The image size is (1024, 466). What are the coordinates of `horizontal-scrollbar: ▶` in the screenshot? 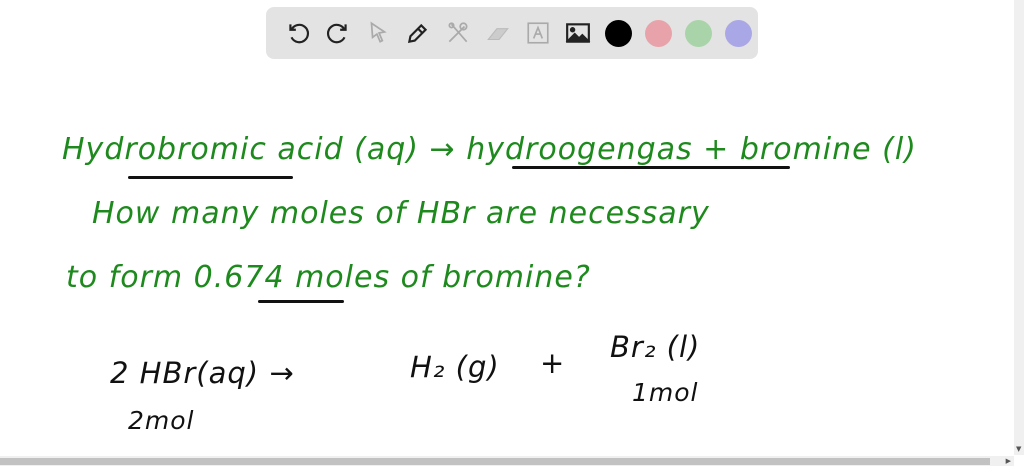 It's located at (507, 461).